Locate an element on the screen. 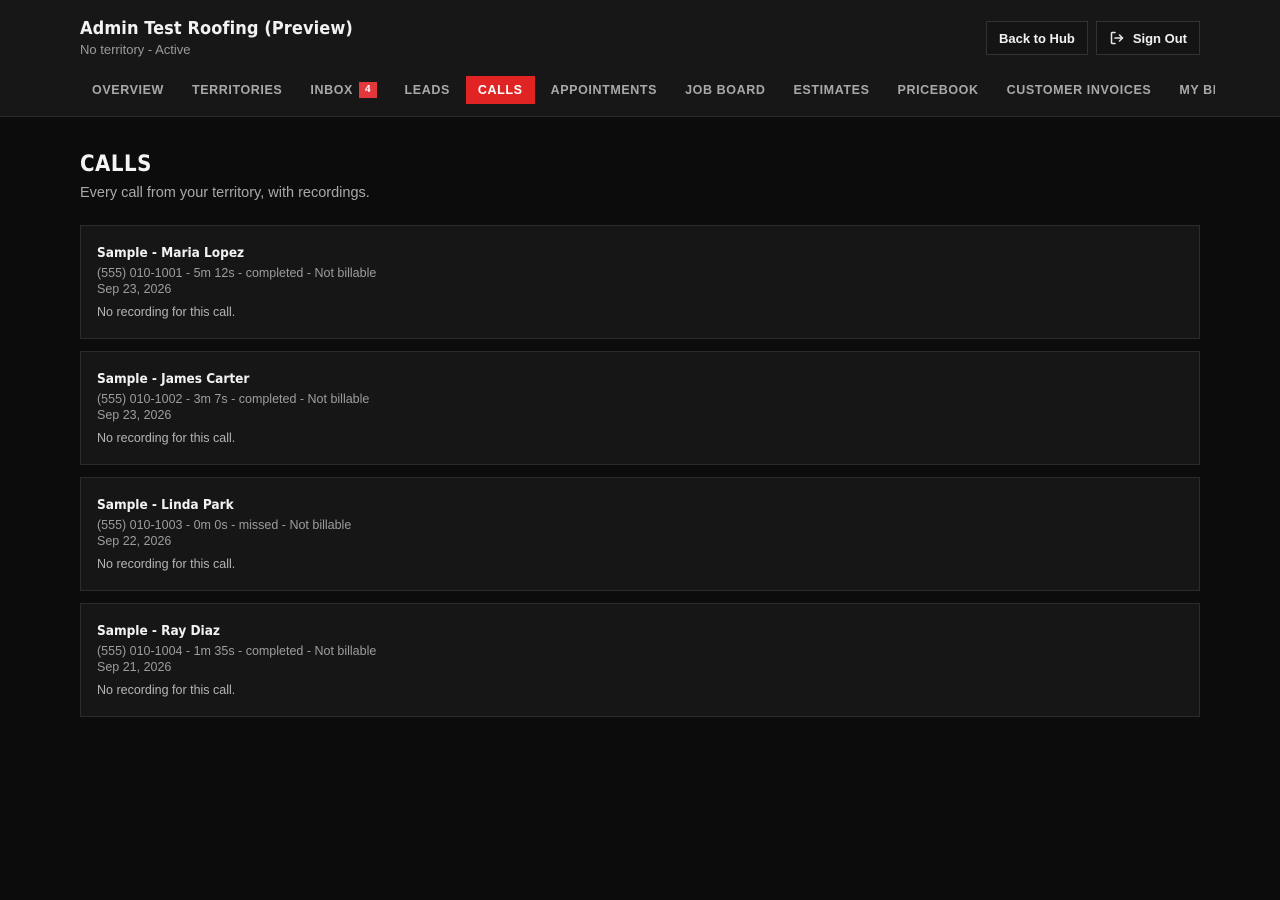  tab-label: TERRITORIES is located at coordinates (237, 90).